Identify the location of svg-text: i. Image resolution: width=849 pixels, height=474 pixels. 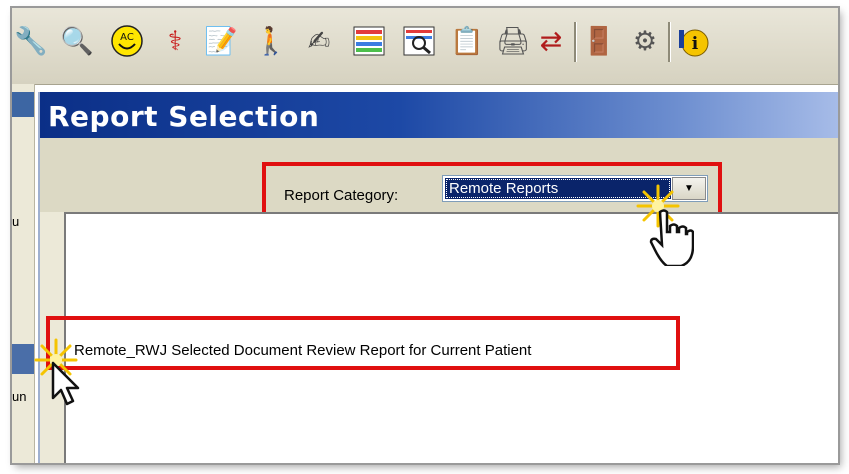
(695, 44).